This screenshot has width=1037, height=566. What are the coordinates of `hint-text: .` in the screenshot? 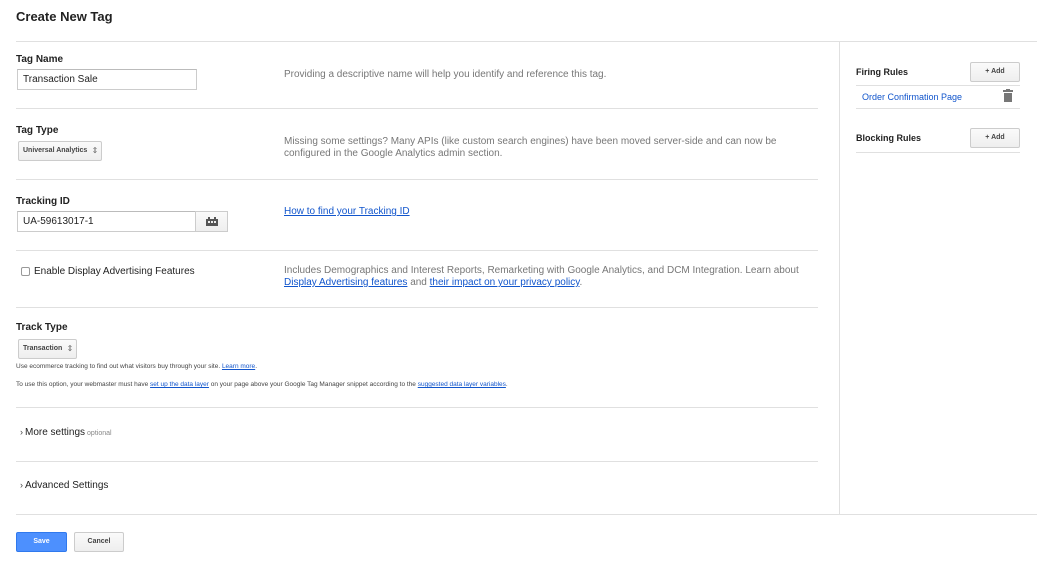 It's located at (581, 282).